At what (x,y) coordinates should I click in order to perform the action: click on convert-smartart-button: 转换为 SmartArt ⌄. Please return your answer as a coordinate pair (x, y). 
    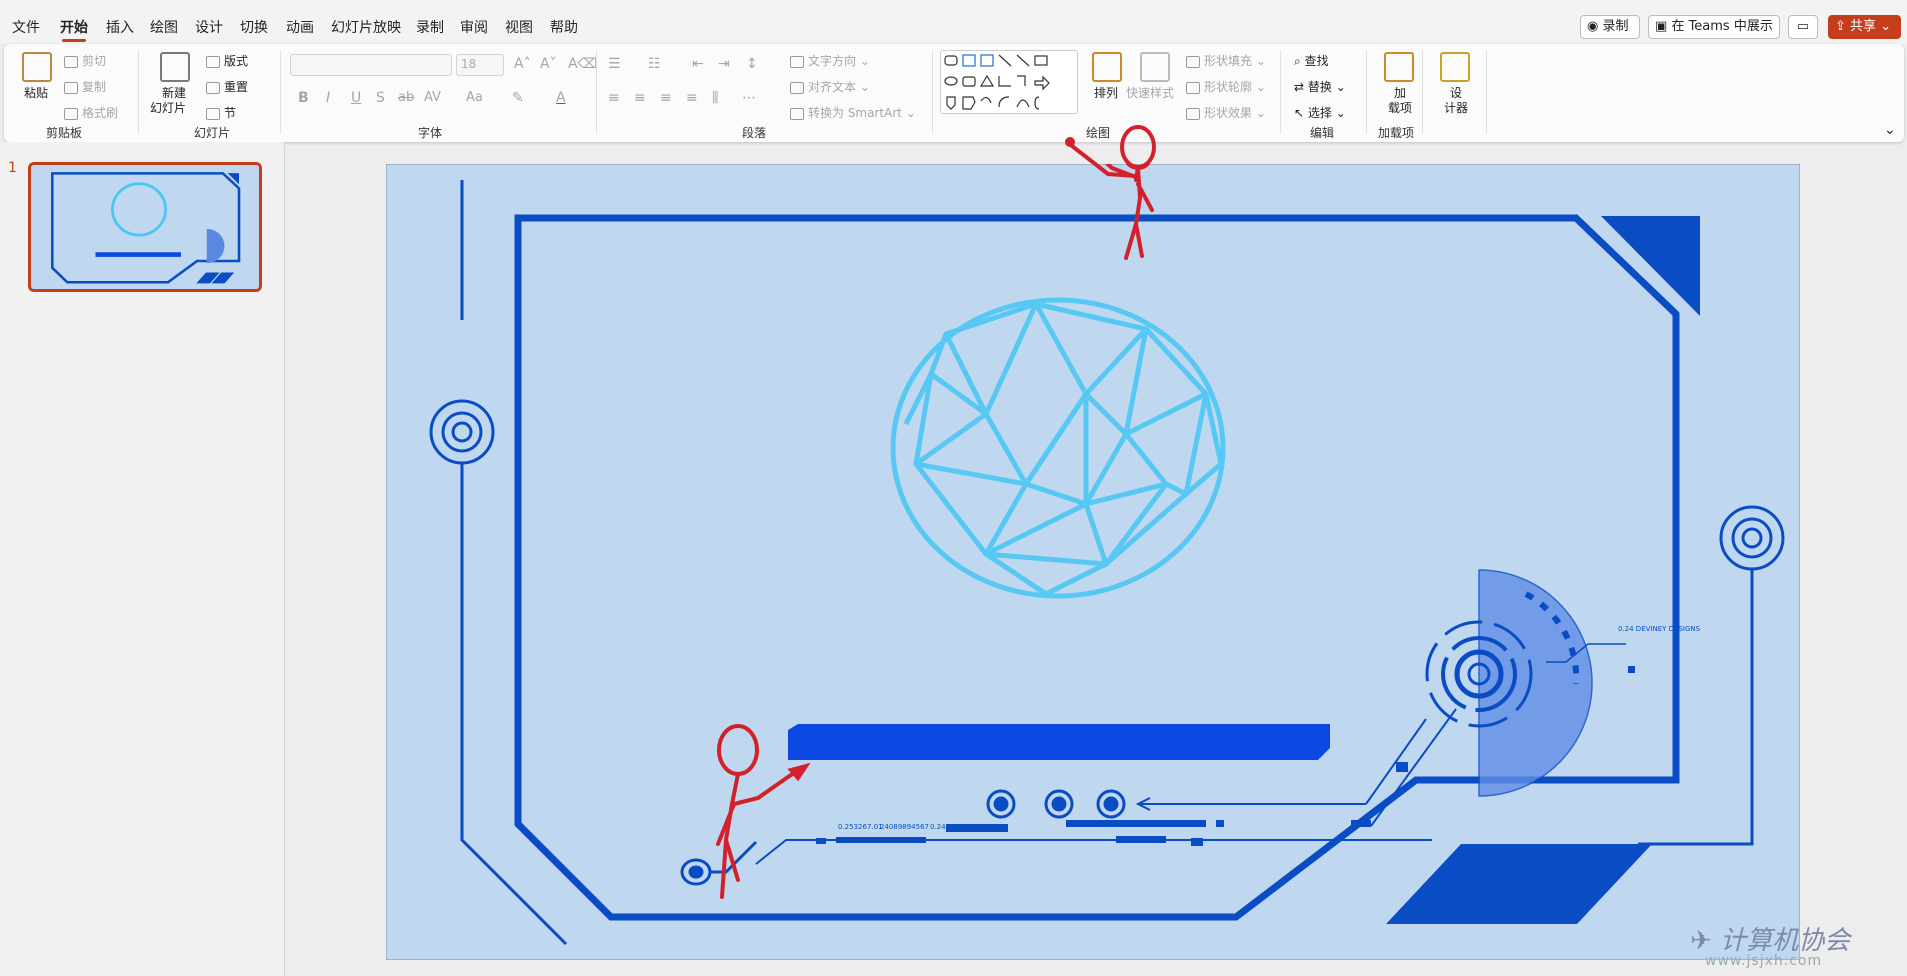
    Looking at the image, I should click on (853, 112).